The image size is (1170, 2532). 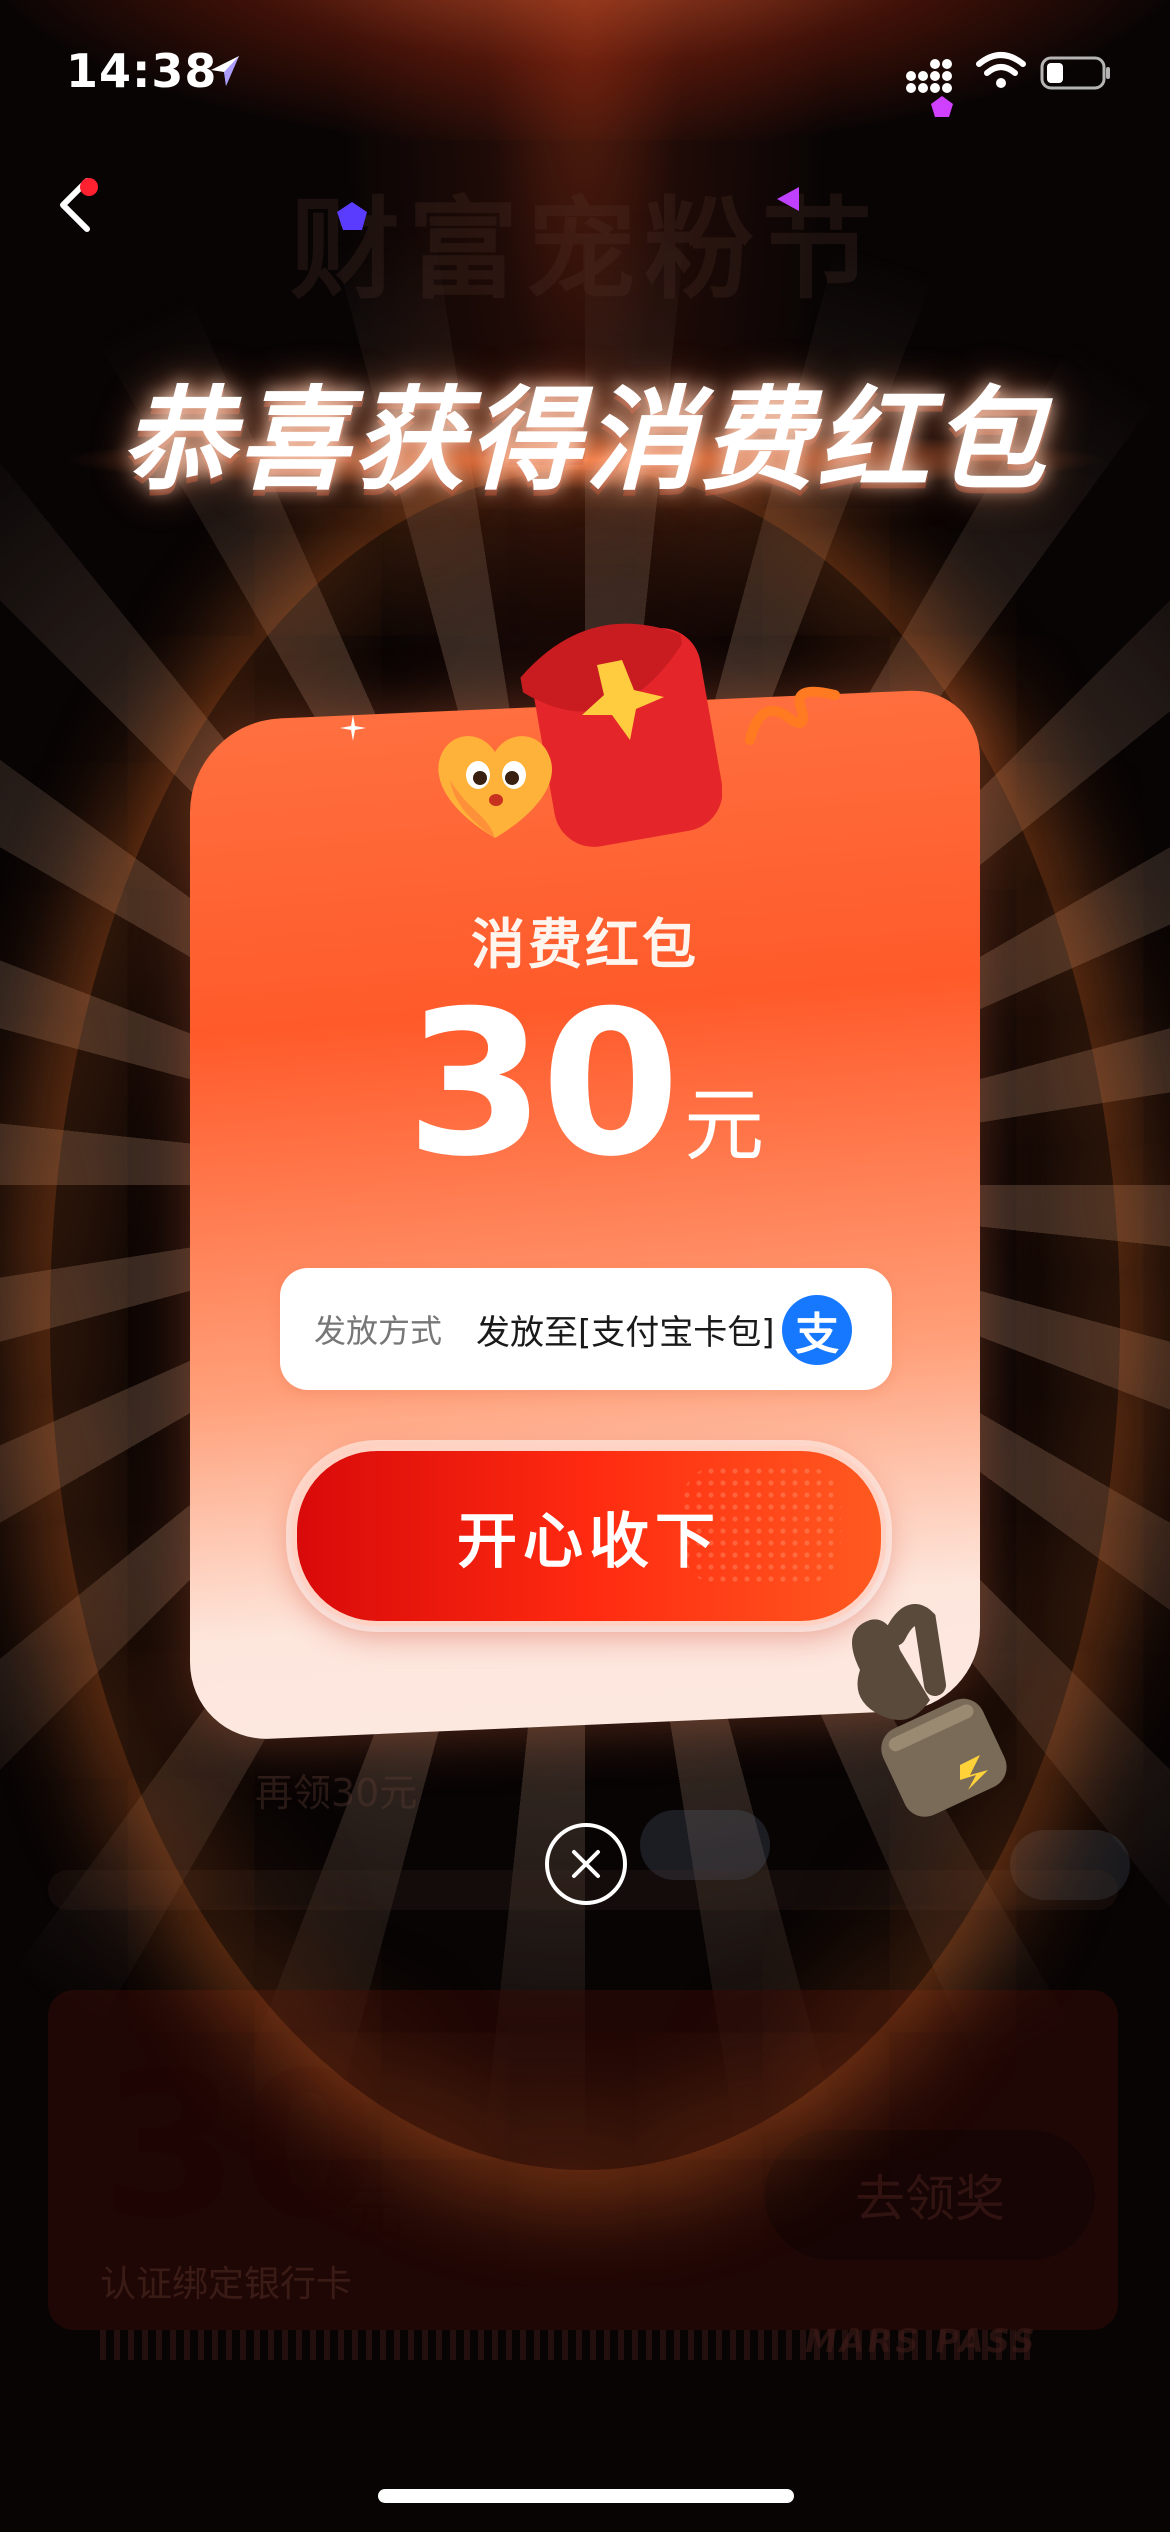 What do you see at coordinates (929, 1710) in the screenshot?
I see `hand-icon` at bounding box center [929, 1710].